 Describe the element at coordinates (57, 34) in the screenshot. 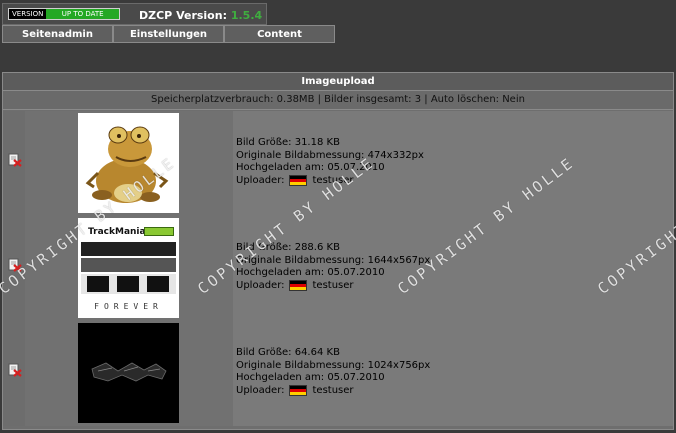

I see `tab-seitenadmin: Seitenadmin` at that location.